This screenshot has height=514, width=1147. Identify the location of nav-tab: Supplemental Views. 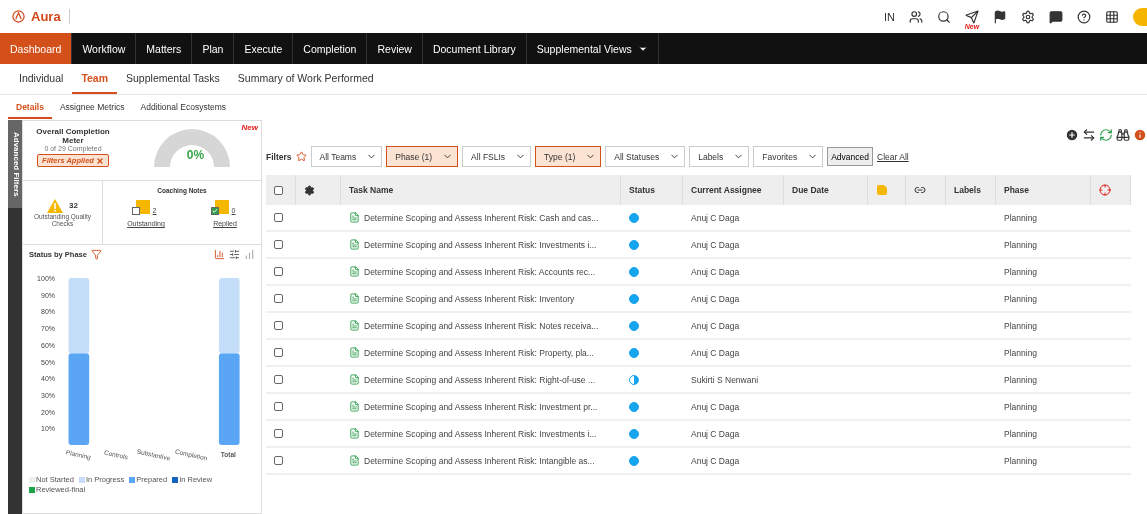
(592, 48).